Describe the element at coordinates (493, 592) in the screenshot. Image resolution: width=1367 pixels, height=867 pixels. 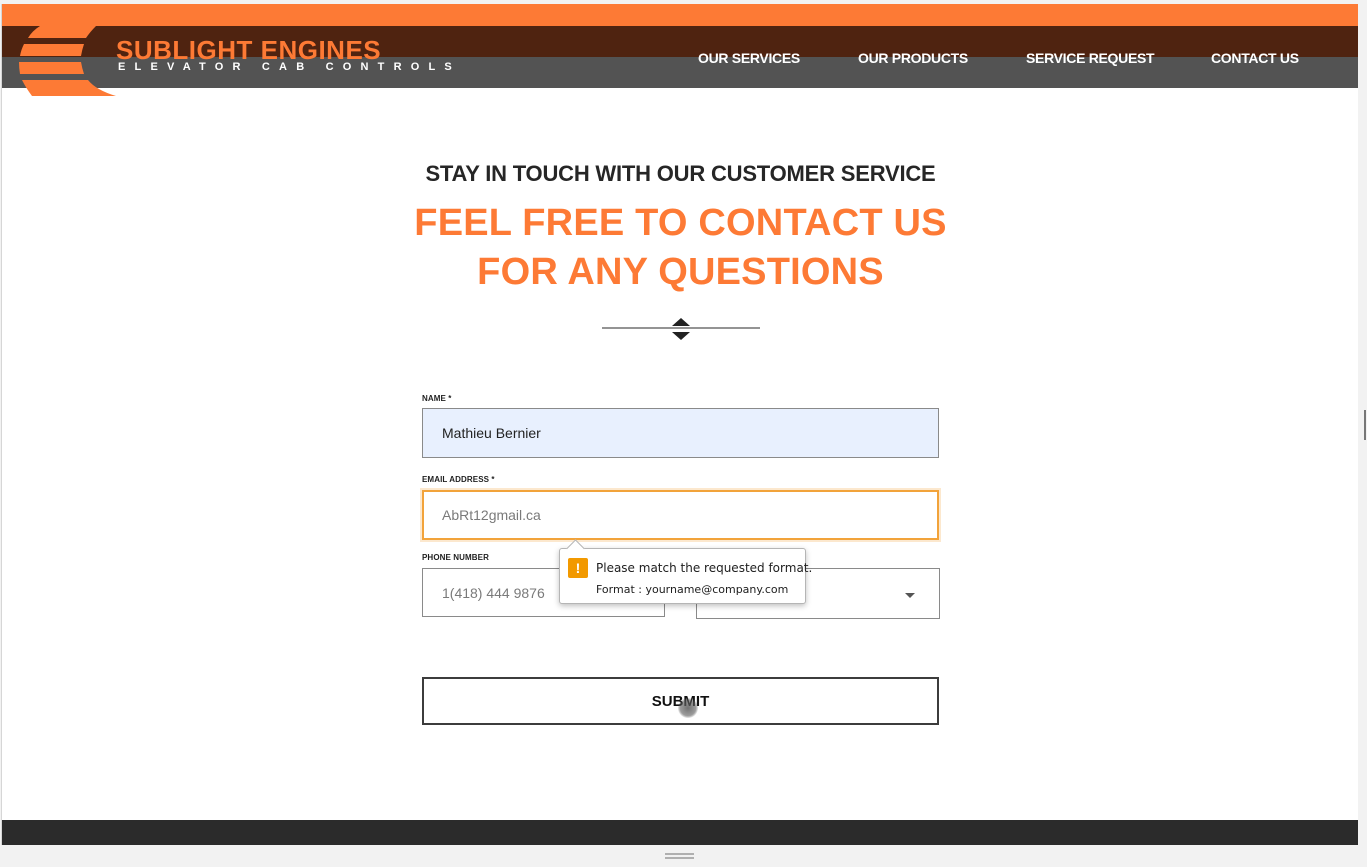
I see `phone-field-placeholder: 1(418) 444 9876` at that location.